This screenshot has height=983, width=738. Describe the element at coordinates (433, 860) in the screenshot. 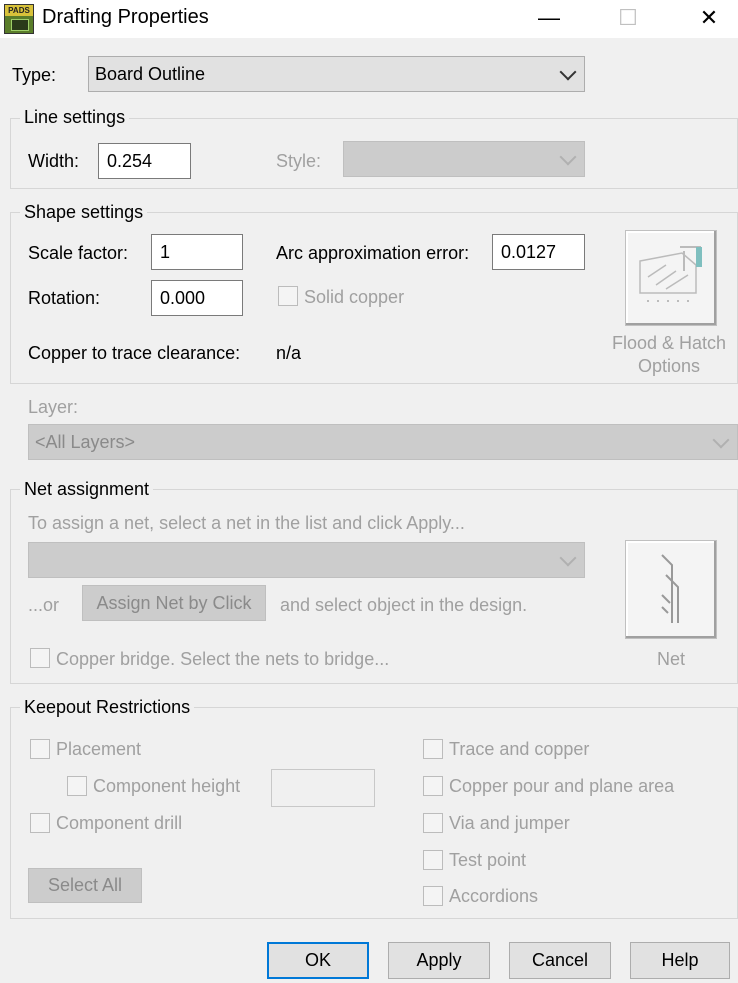

I see `test-point-checkbox` at that location.